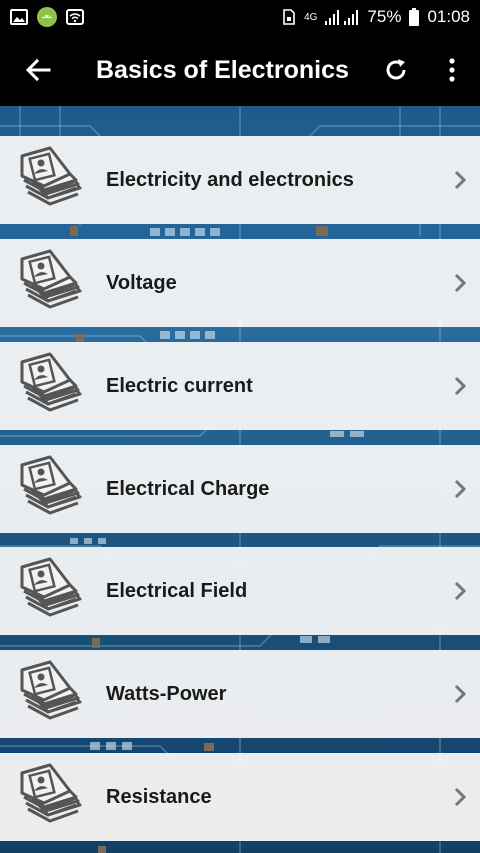  I want to click on signal-icon, so click(342, 17).